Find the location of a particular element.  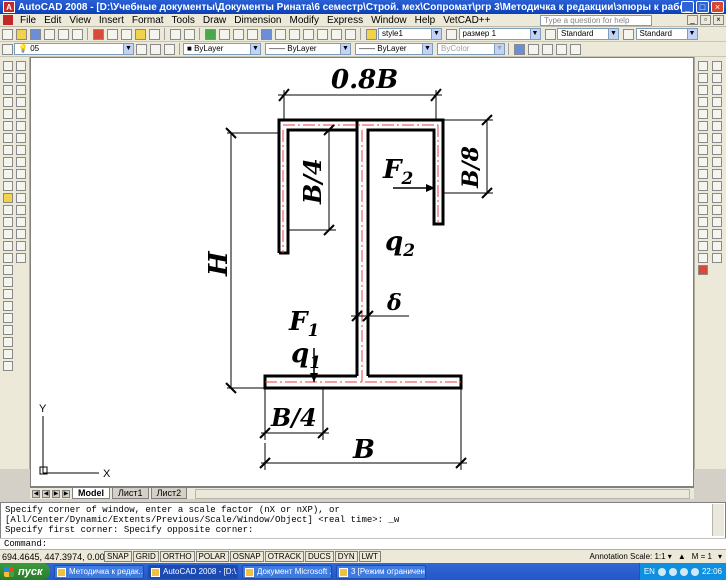

redo-icon is located at coordinates (189, 34).